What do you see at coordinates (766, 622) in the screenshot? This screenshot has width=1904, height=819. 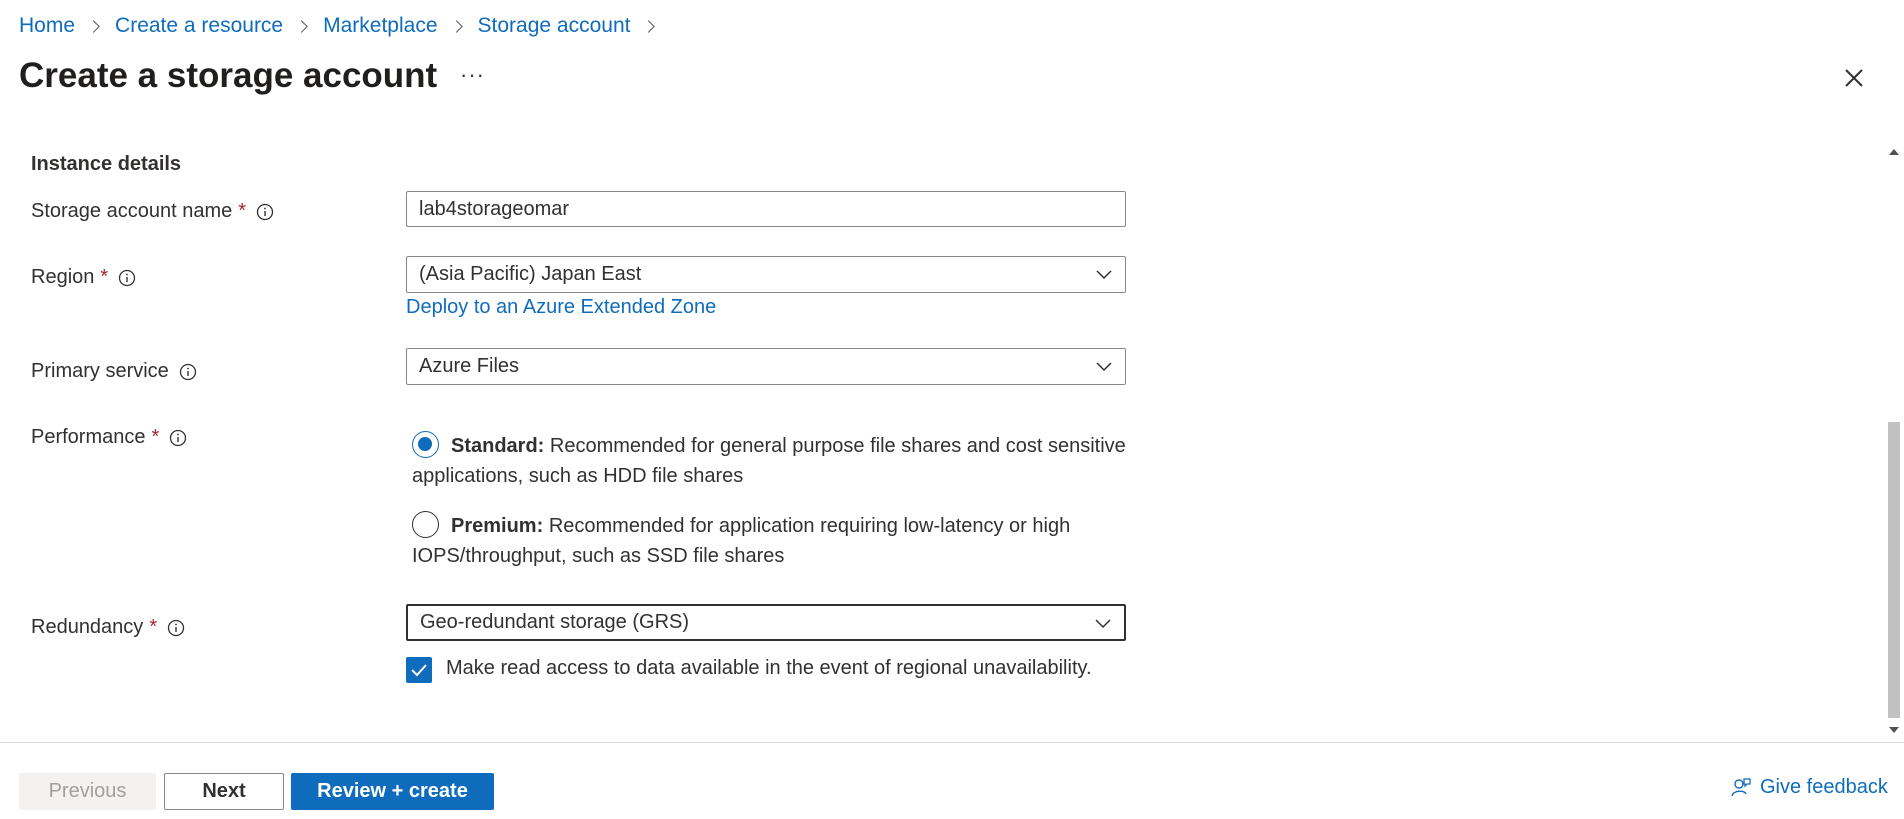 I see `redundancy-dropdown: Geo-redundant storage (GRS)` at bounding box center [766, 622].